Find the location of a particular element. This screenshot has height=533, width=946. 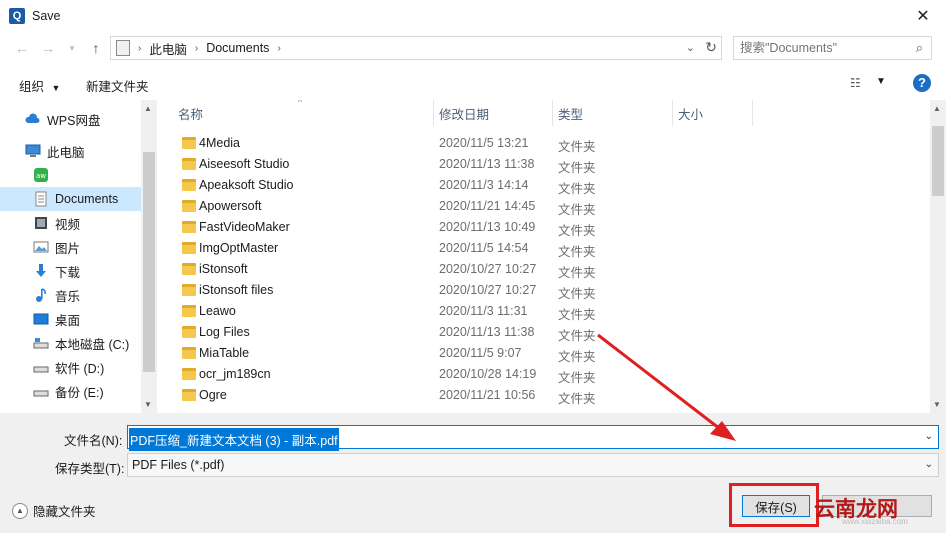

organize-menu: 组织 ▼ is located at coordinates (39, 85).